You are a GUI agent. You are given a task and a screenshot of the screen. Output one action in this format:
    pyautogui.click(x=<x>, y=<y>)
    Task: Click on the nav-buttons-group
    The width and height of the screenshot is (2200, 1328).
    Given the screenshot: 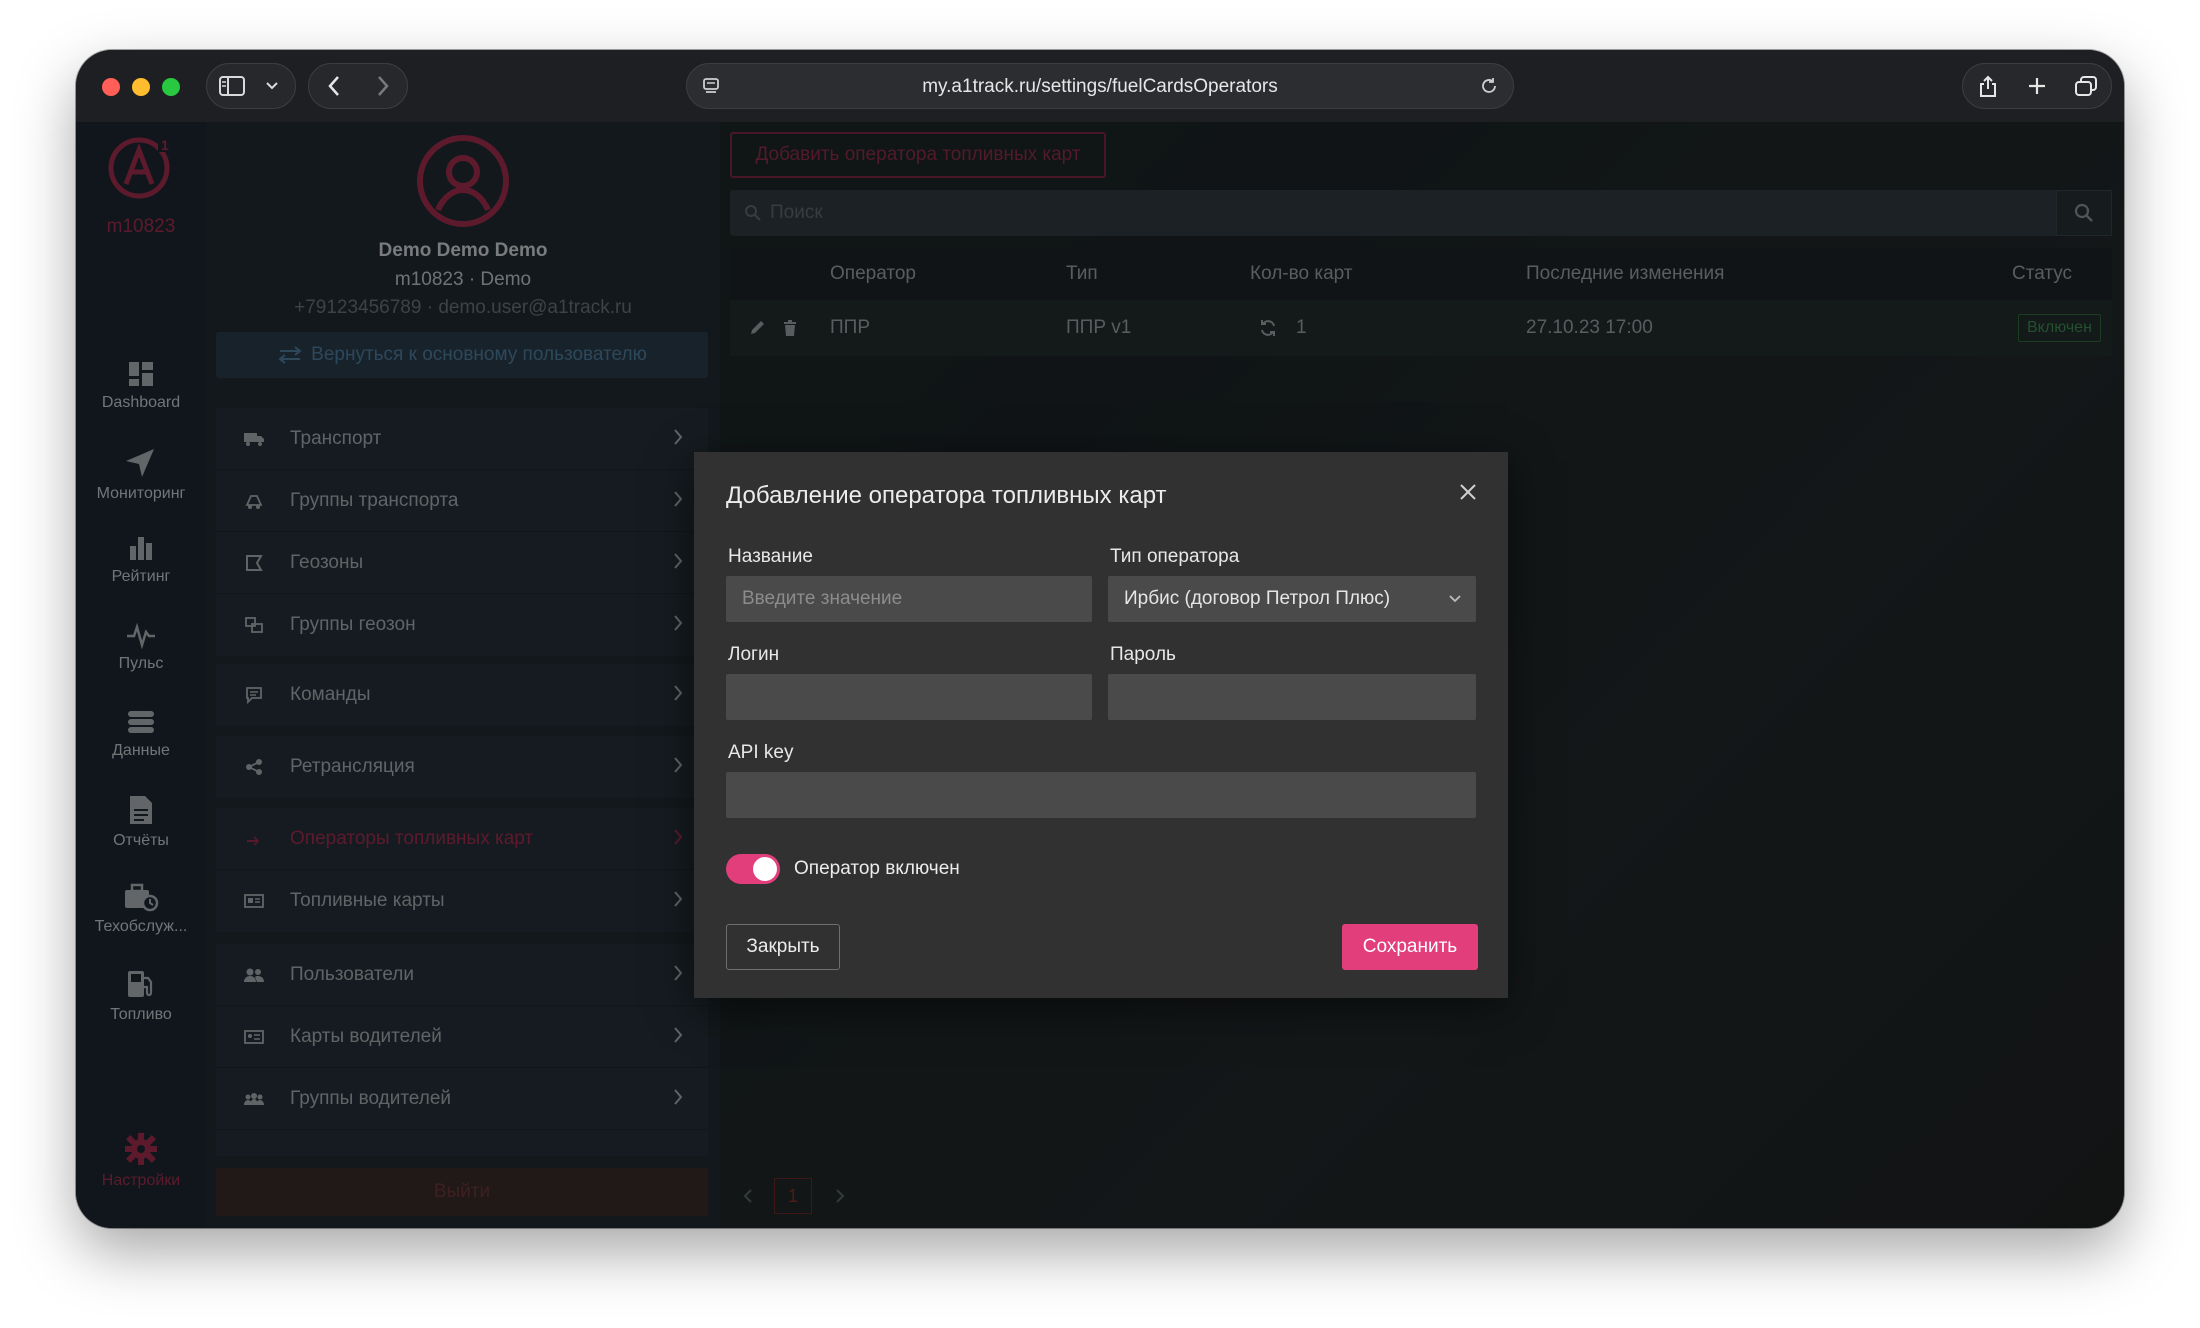 What is the action you would take?
    pyautogui.click(x=358, y=86)
    